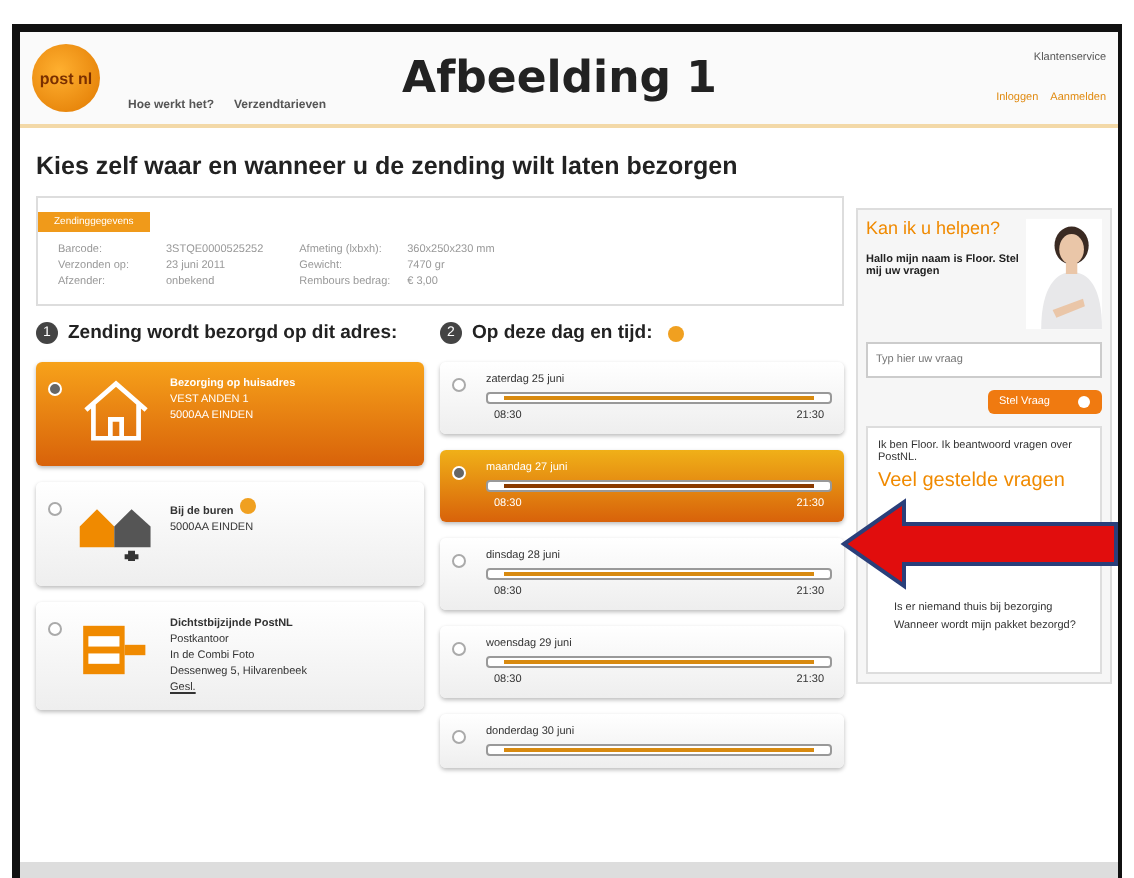  I want to click on faq-title: Veel gestelde vragen, so click(972, 481).